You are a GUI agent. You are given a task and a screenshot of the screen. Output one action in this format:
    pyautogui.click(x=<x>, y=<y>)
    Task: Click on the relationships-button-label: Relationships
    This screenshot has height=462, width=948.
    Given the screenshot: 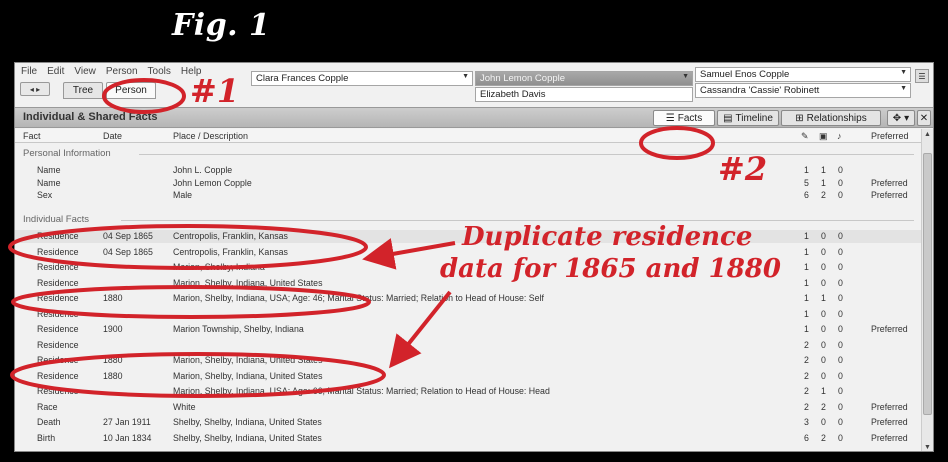 What is the action you would take?
    pyautogui.click(x=836, y=118)
    